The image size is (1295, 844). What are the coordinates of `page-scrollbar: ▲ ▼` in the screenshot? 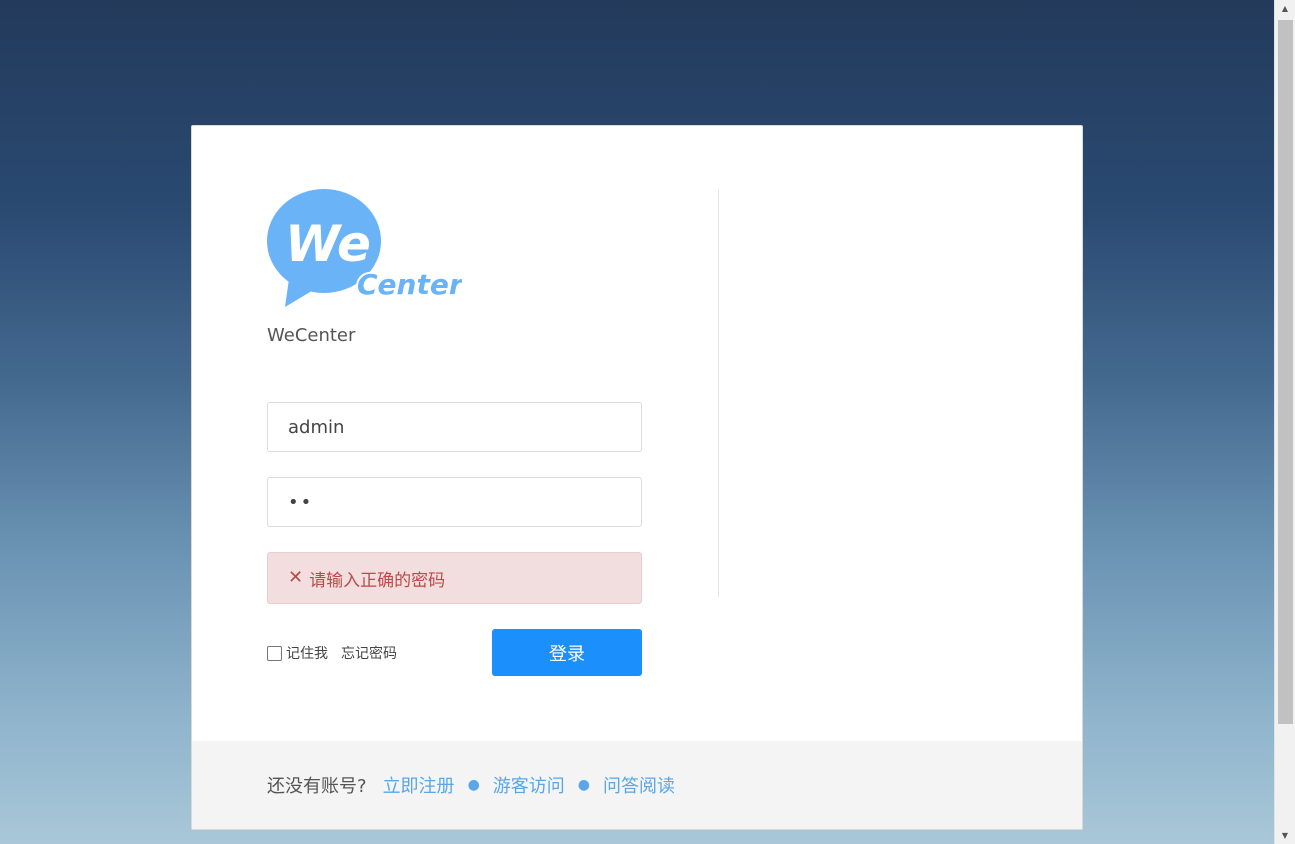 It's located at (1284, 422).